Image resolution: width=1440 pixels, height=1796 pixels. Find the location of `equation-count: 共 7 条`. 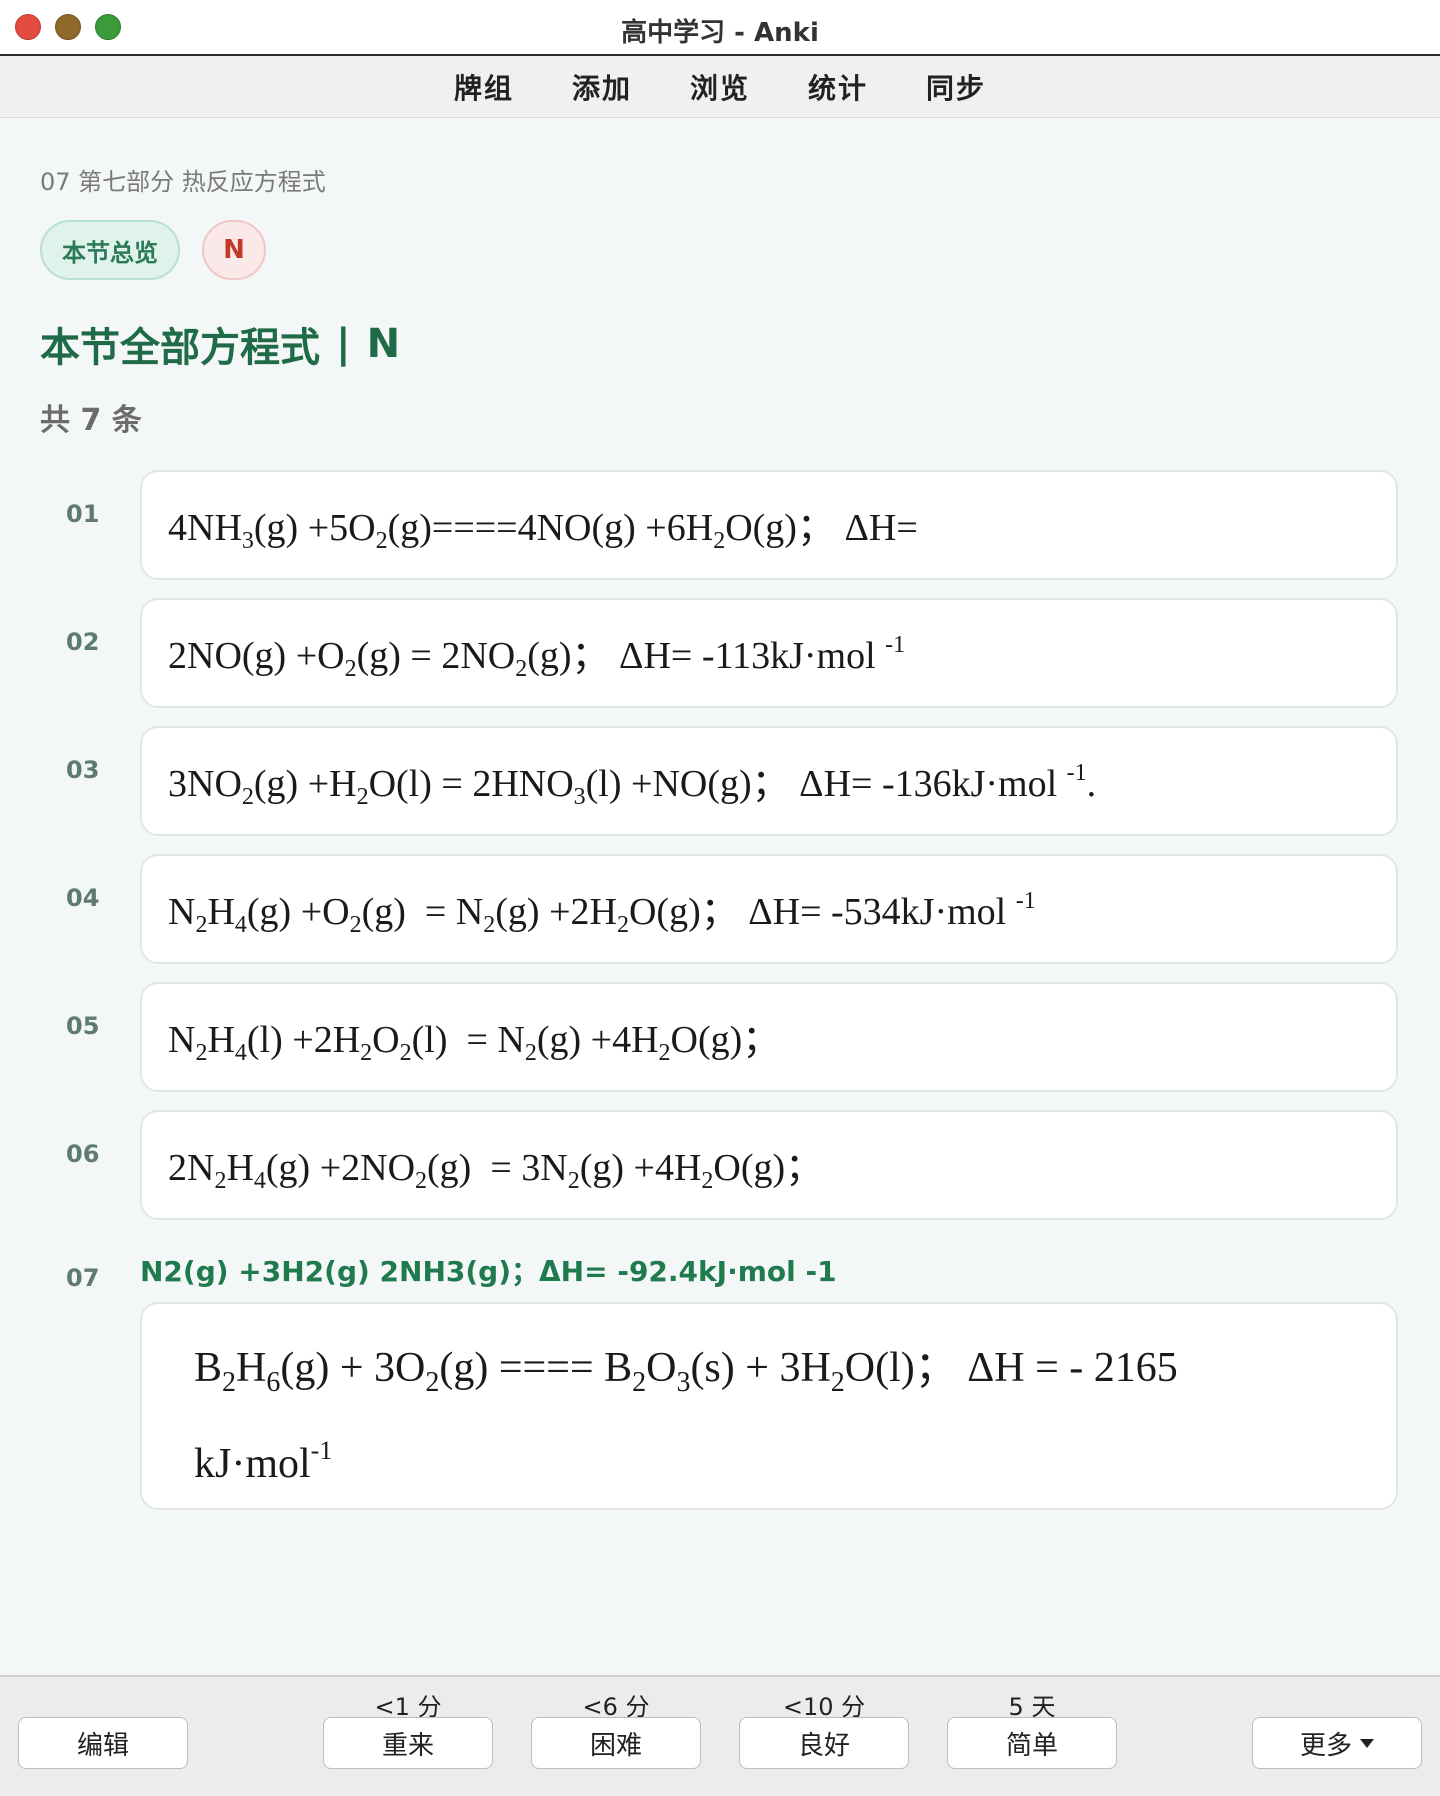

equation-count: 共 7 条 is located at coordinates (91, 420).